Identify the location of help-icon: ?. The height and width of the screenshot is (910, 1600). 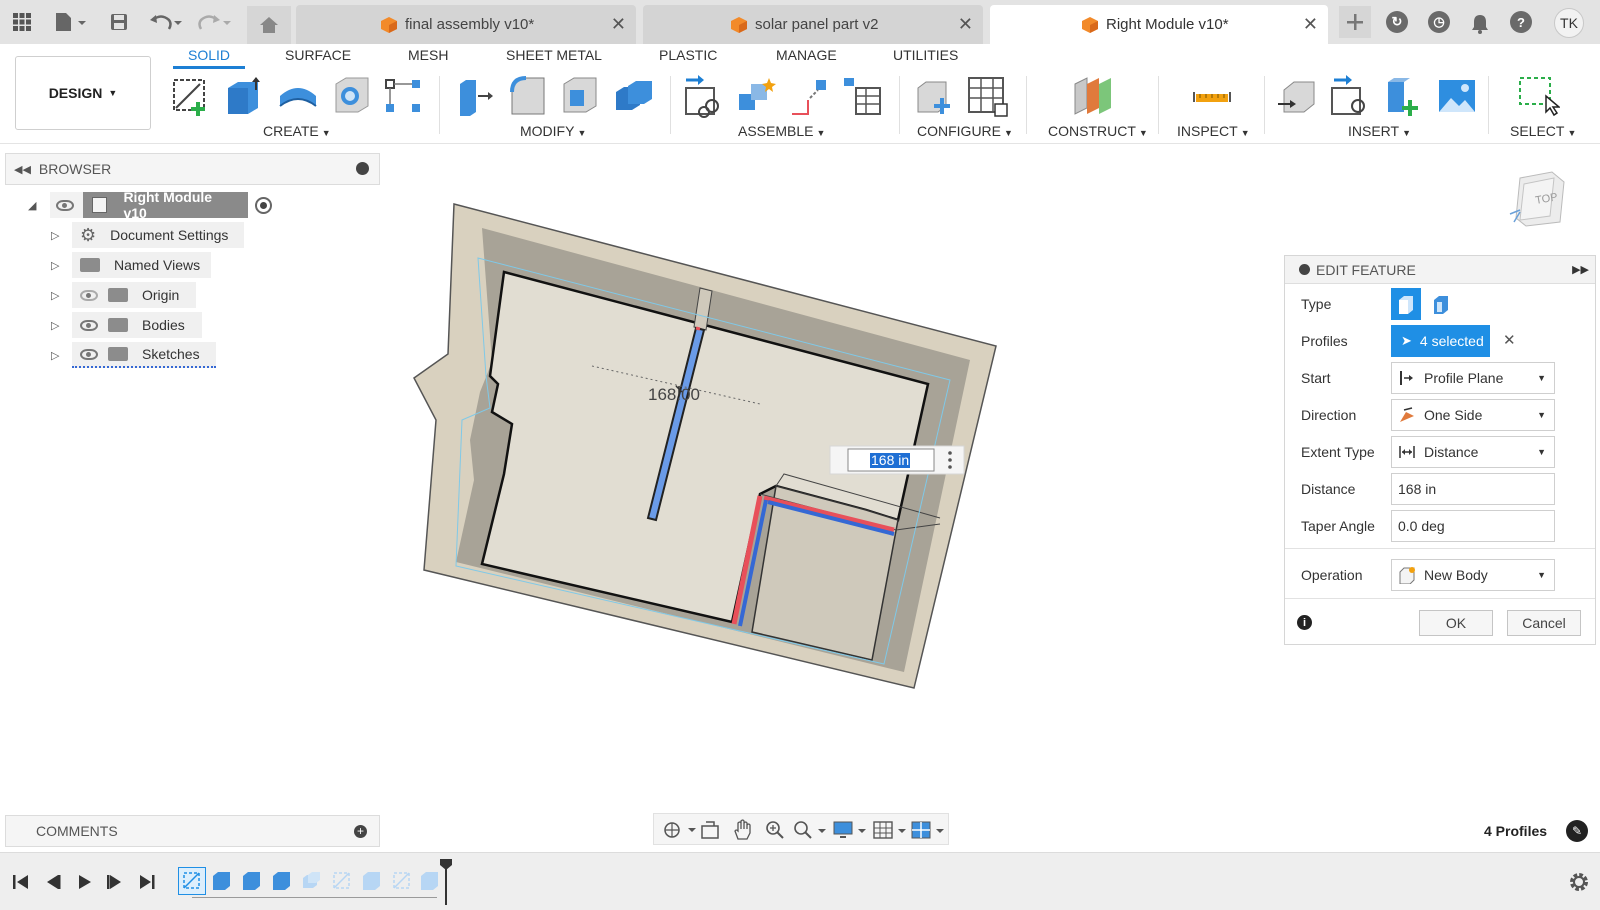
(1521, 22).